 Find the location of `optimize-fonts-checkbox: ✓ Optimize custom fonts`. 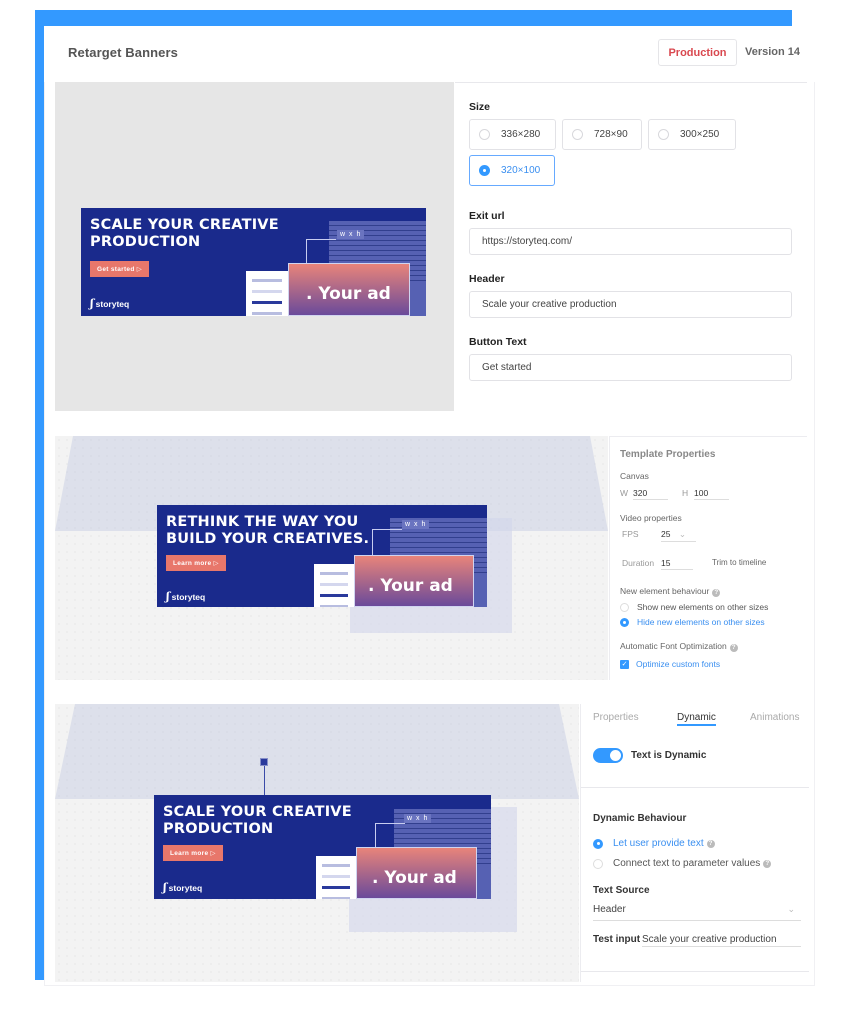

optimize-fonts-checkbox: ✓ Optimize custom fonts is located at coordinates (670, 664).